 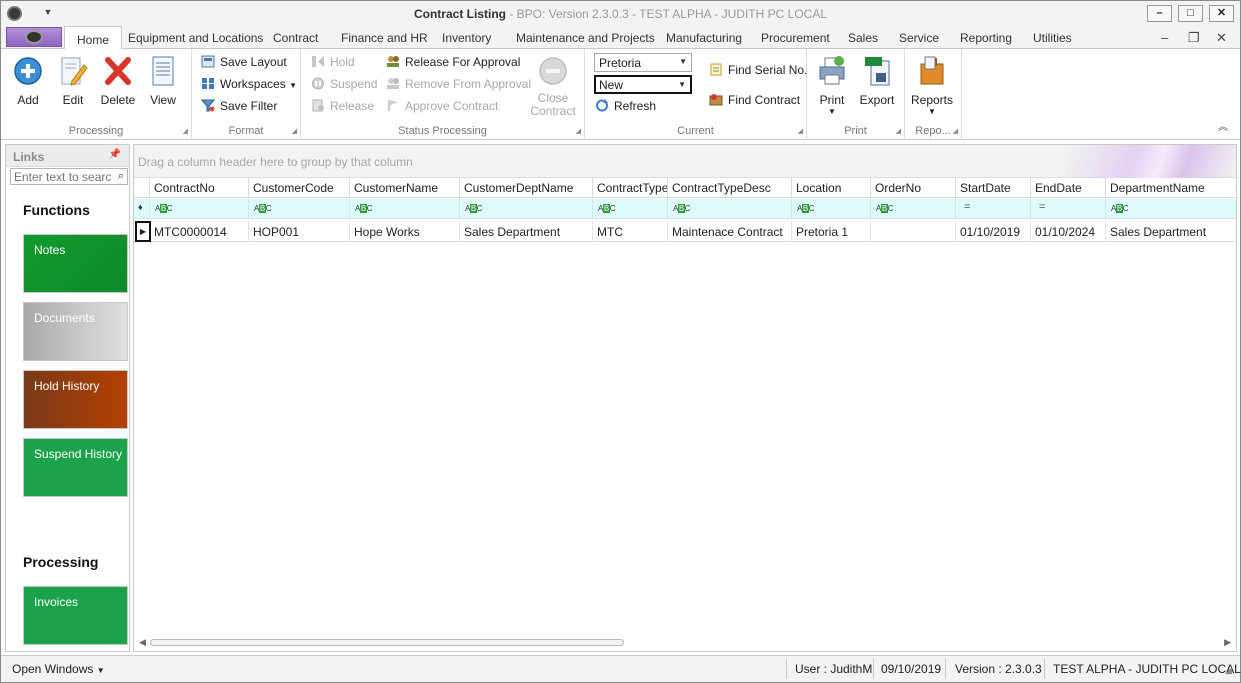 I want to click on workspaces-button: Workspaces ▼, so click(x=249, y=86).